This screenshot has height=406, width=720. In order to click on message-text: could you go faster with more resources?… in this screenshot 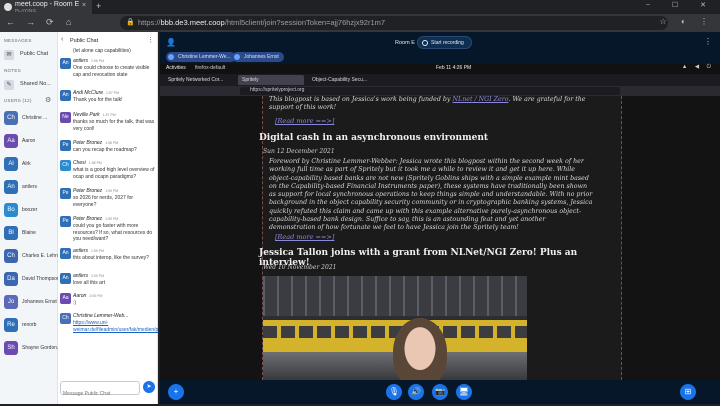, I will do `click(113, 233)`.